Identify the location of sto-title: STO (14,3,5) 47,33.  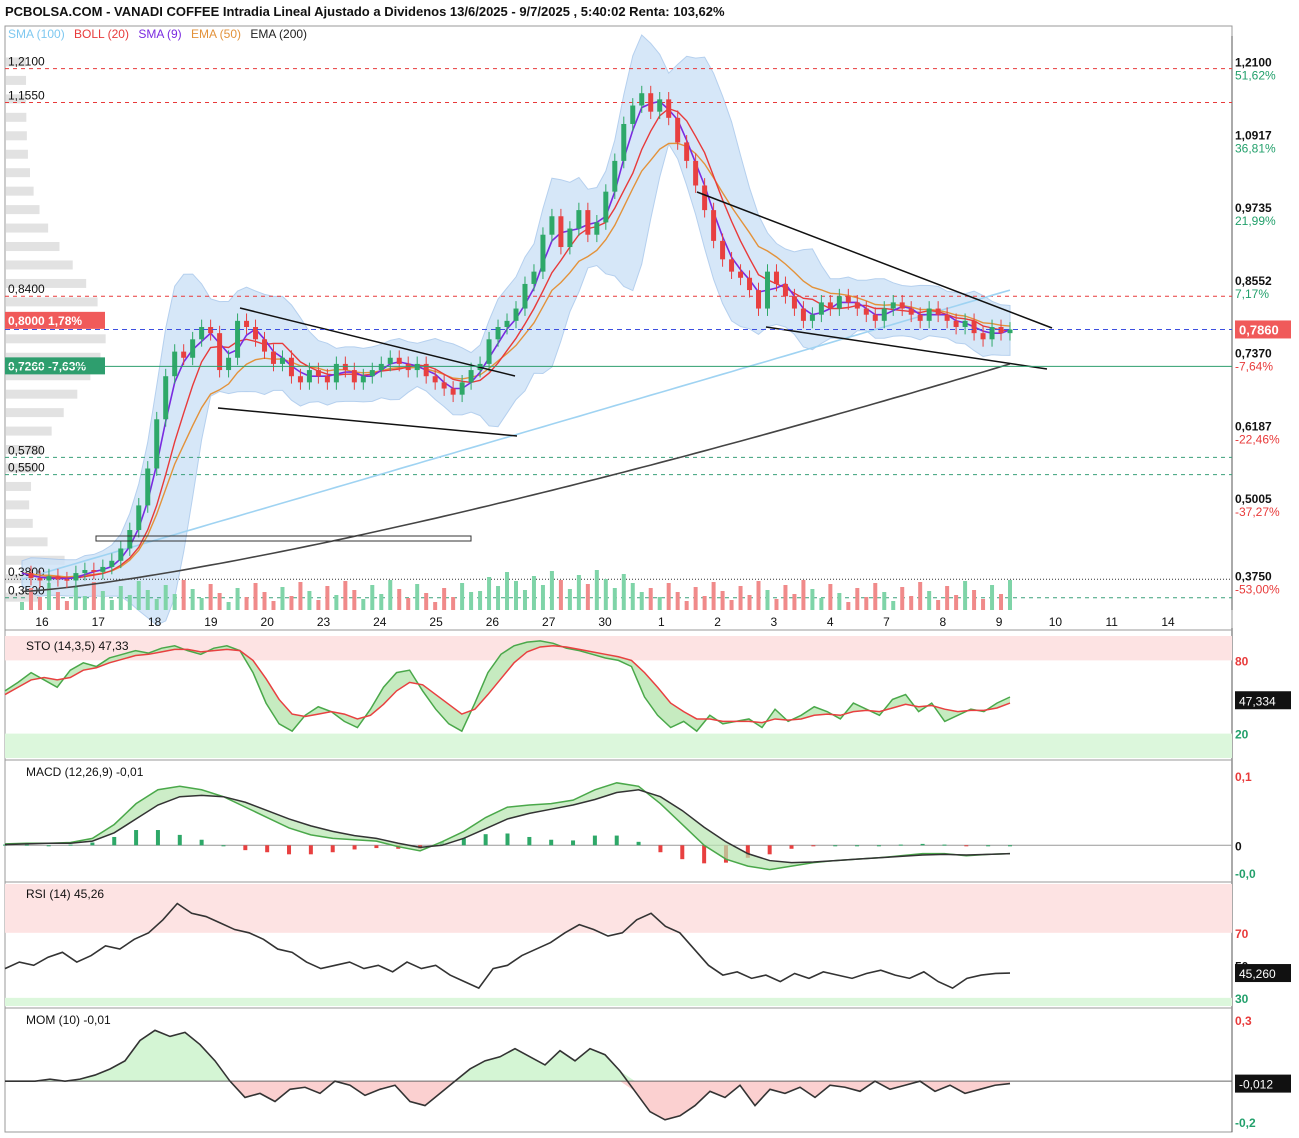
(77, 646).